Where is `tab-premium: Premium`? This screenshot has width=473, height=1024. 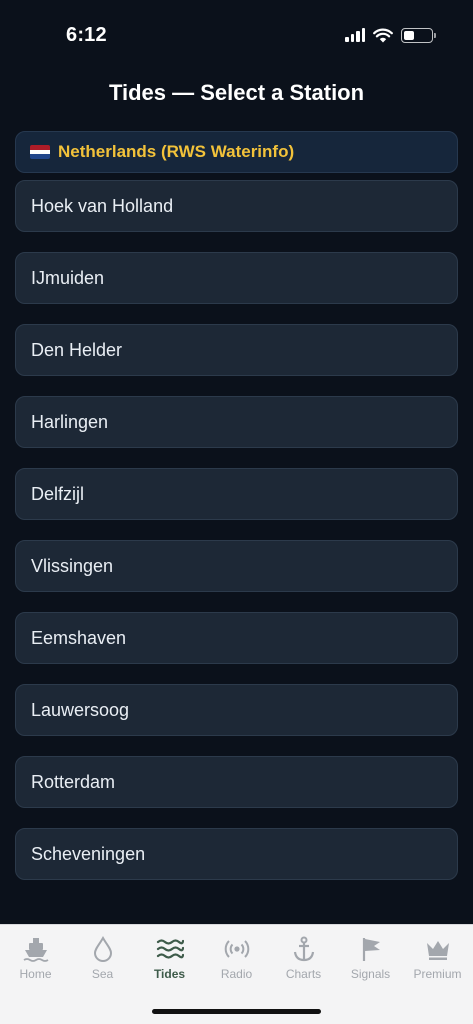 tab-premium: Premium is located at coordinates (437, 953).